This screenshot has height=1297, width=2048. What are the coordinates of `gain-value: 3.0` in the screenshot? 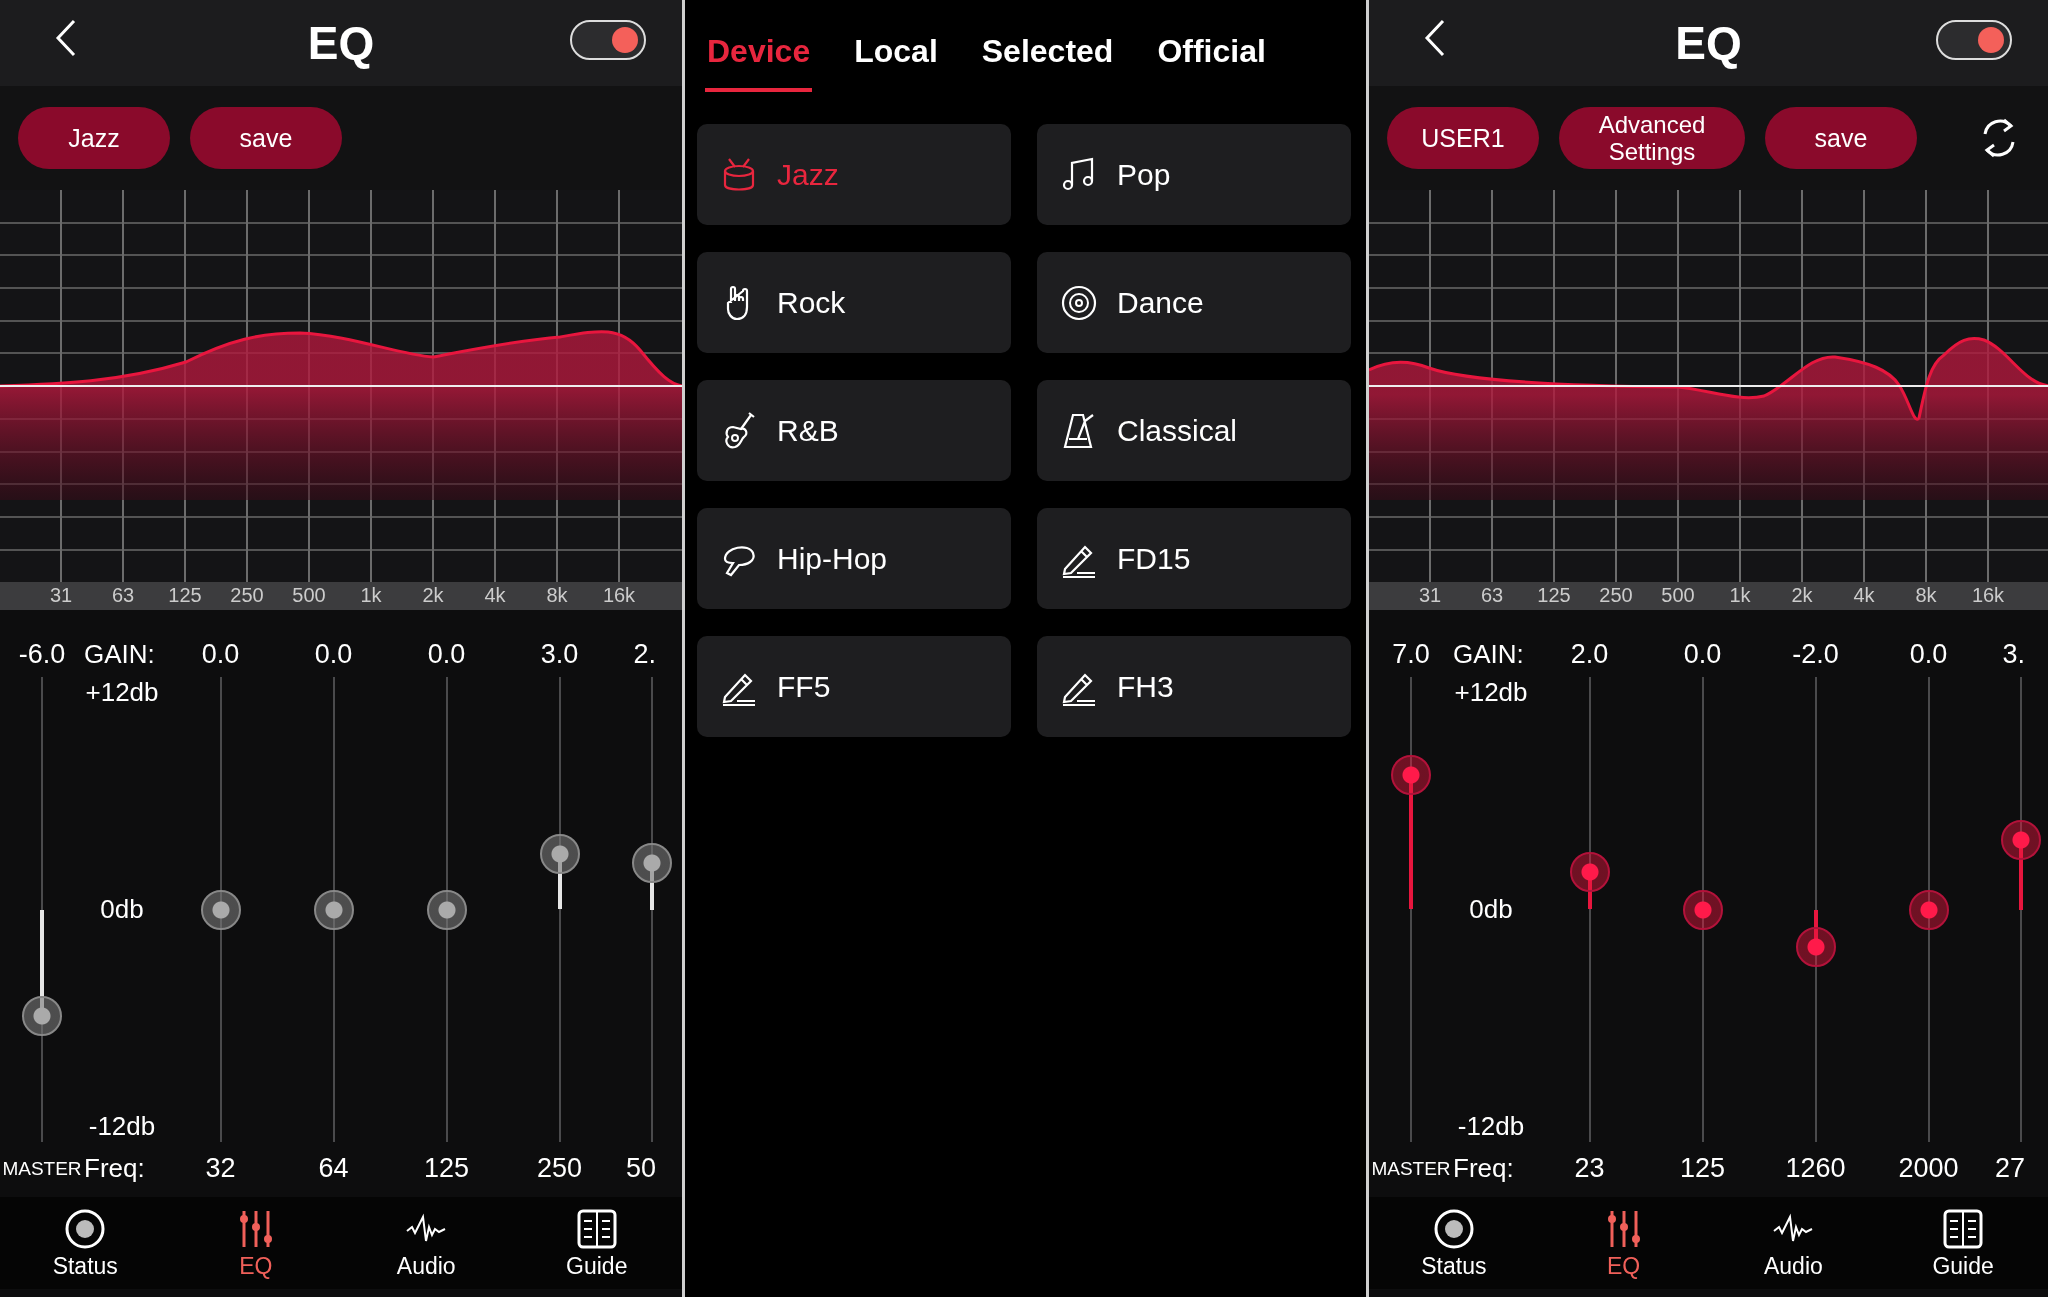 It's located at (559, 654).